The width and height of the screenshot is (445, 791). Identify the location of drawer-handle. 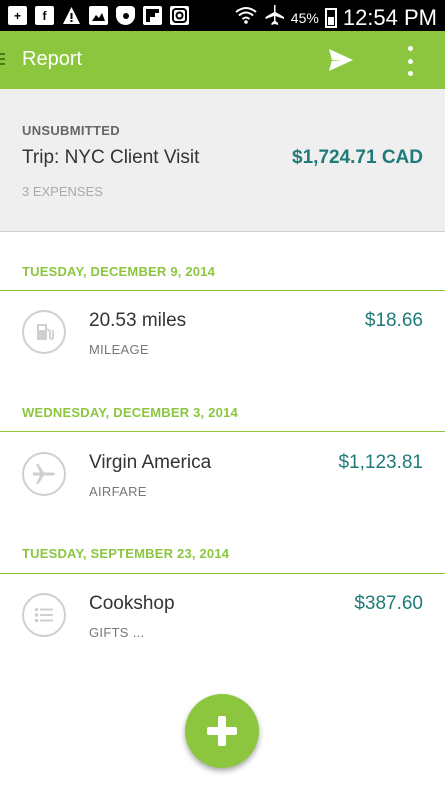
(2, 60).